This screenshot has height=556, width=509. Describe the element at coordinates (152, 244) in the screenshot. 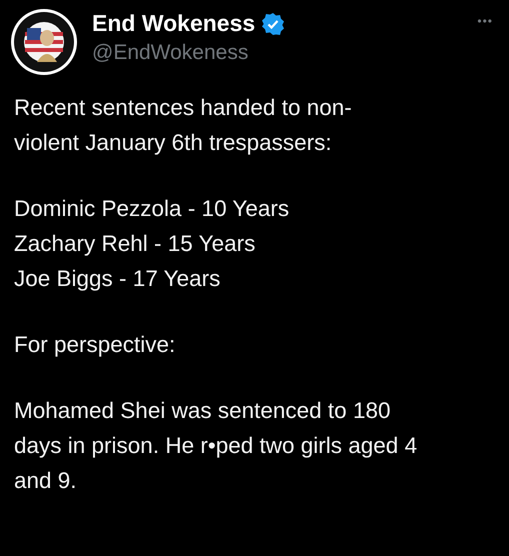

I see `post-paragraph: Dominic Pezzola - 10 Years Zachary Rehl - 15 Years Joe Biggs - 17 Years` at that location.